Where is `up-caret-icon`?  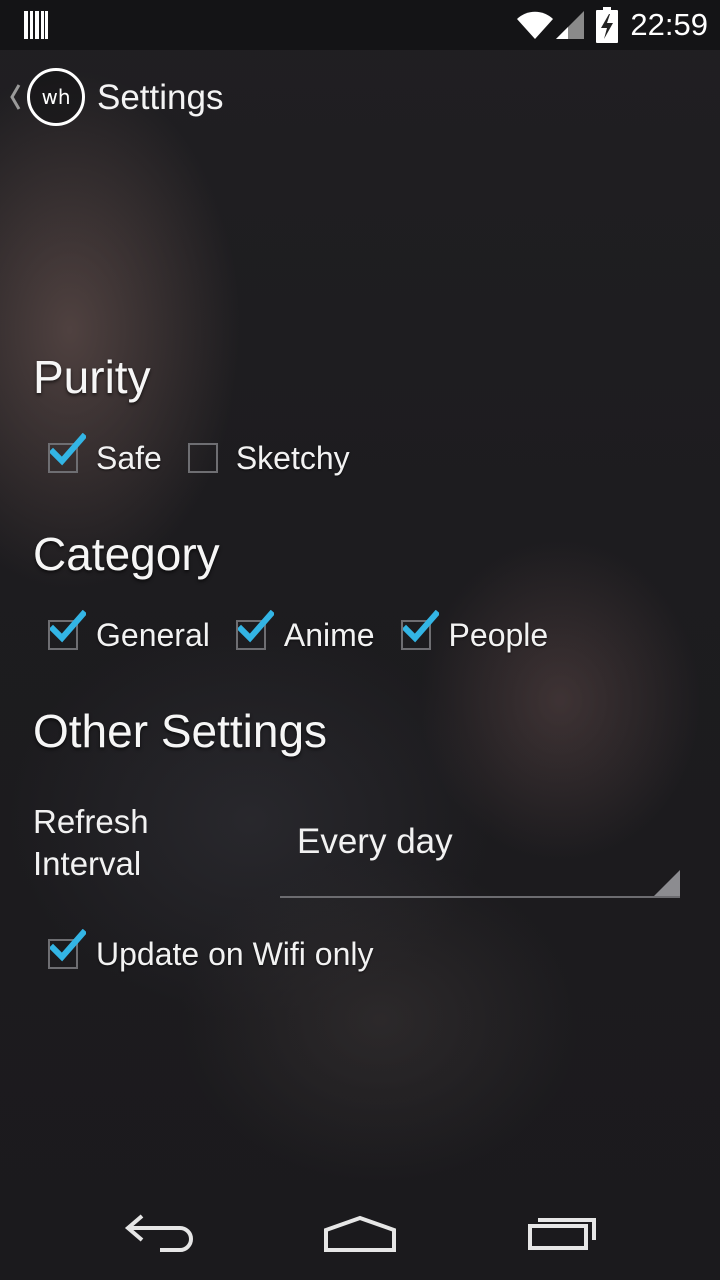
up-caret-icon is located at coordinates (15, 97).